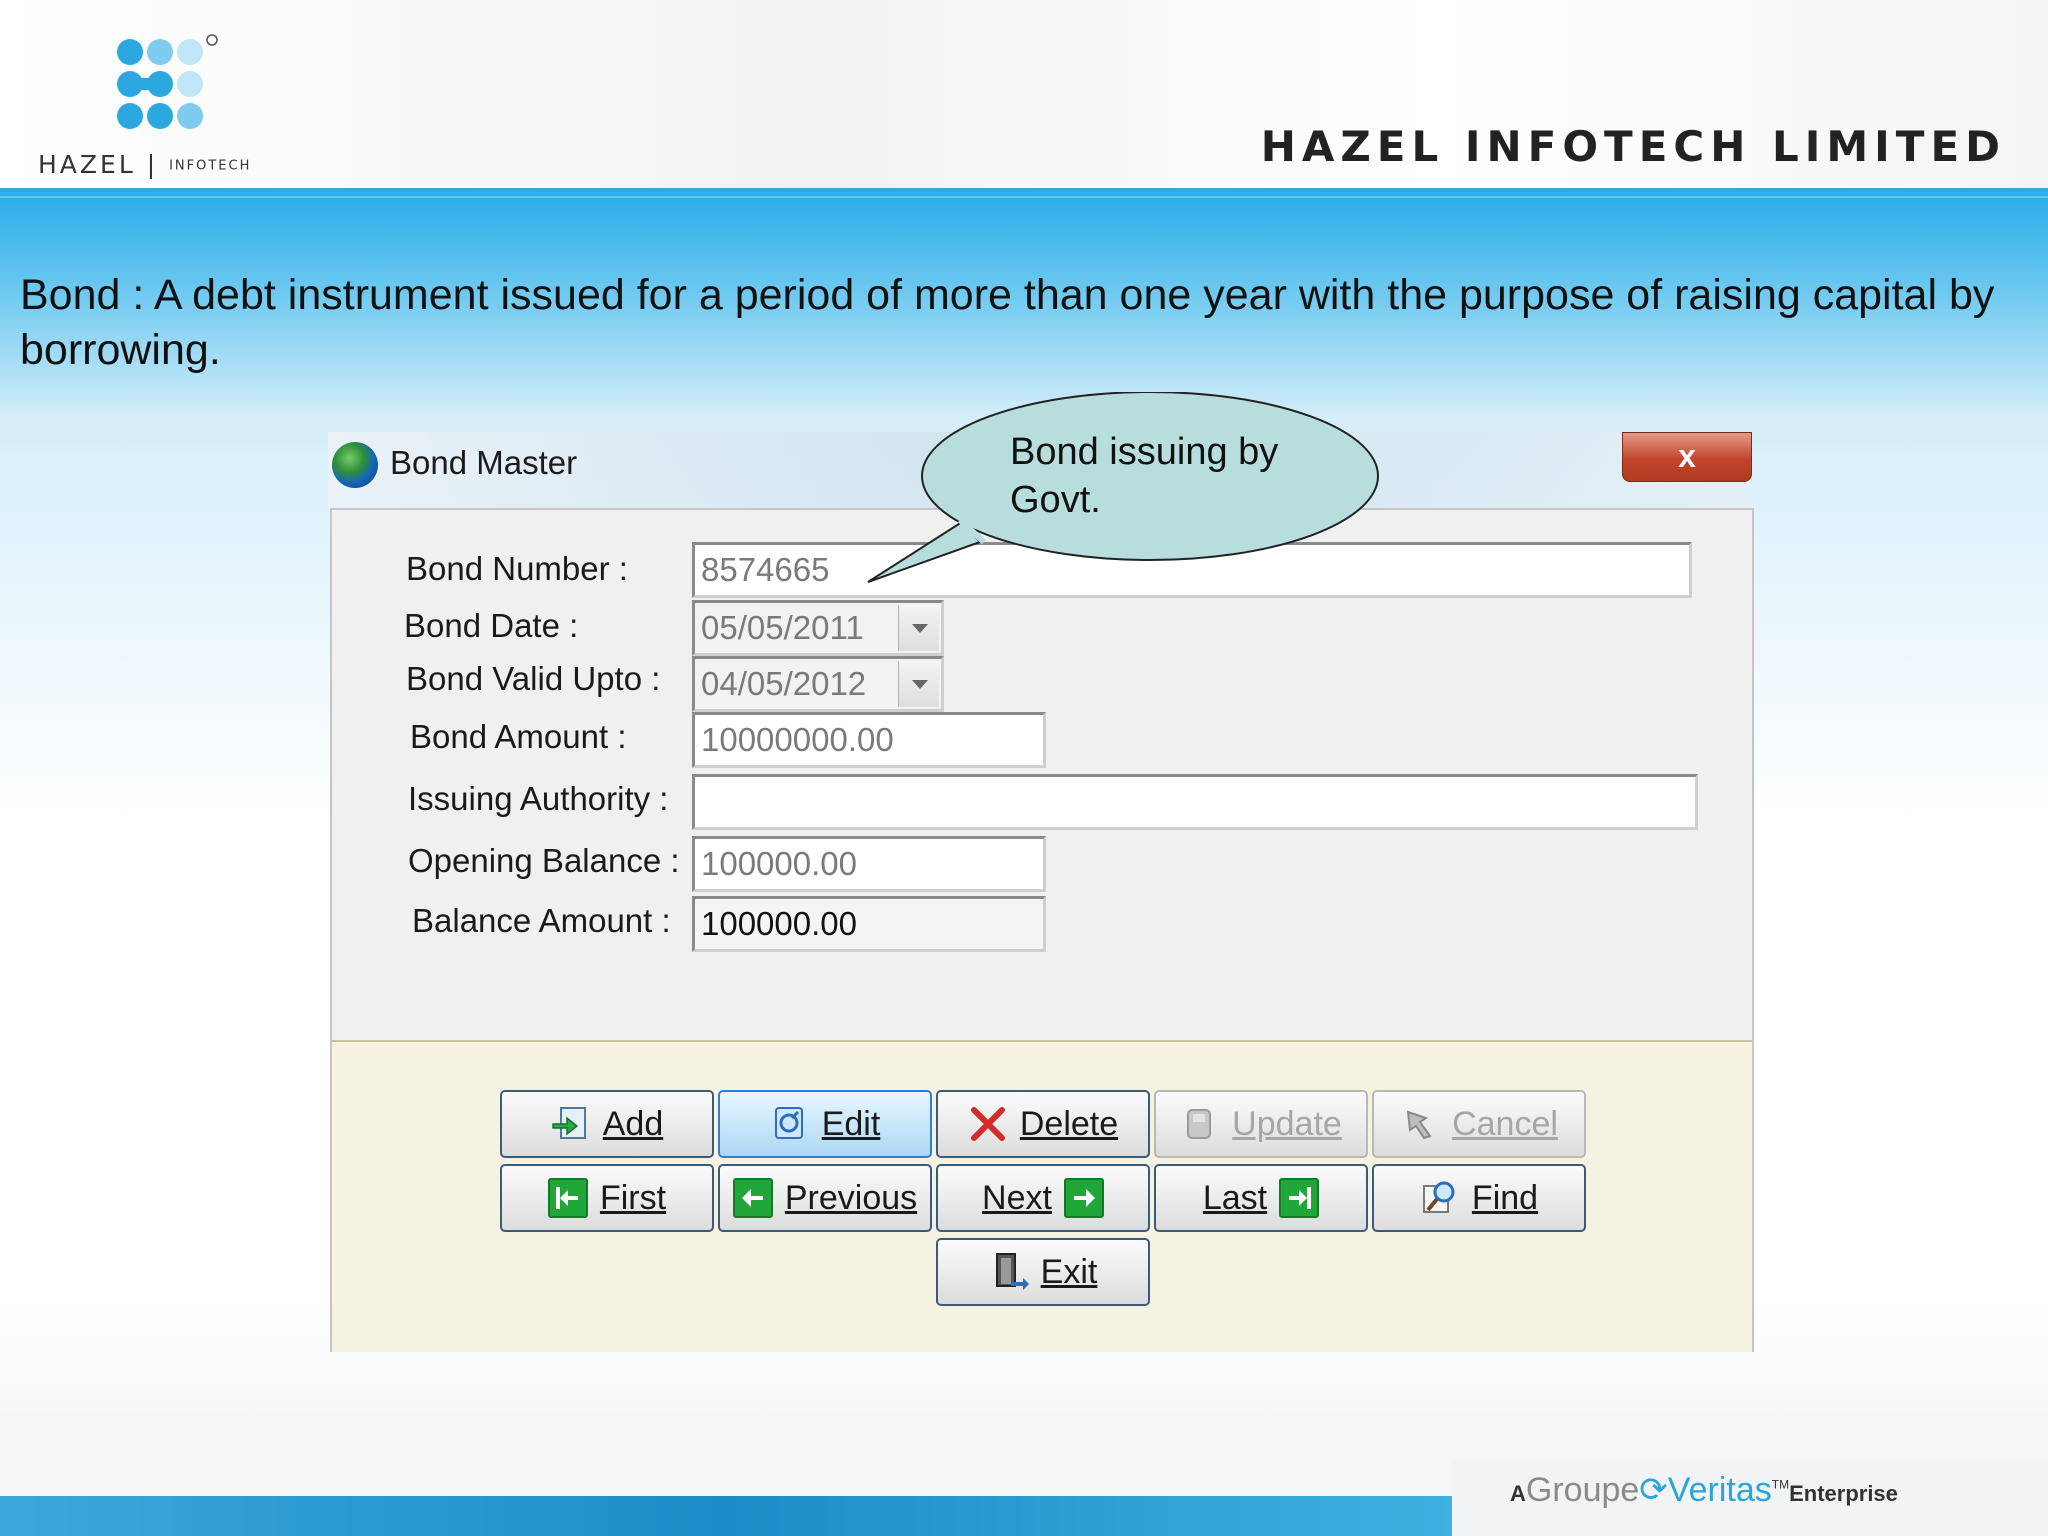  Describe the element at coordinates (567, 1198) in the screenshot. I see `first-record-icon` at that location.